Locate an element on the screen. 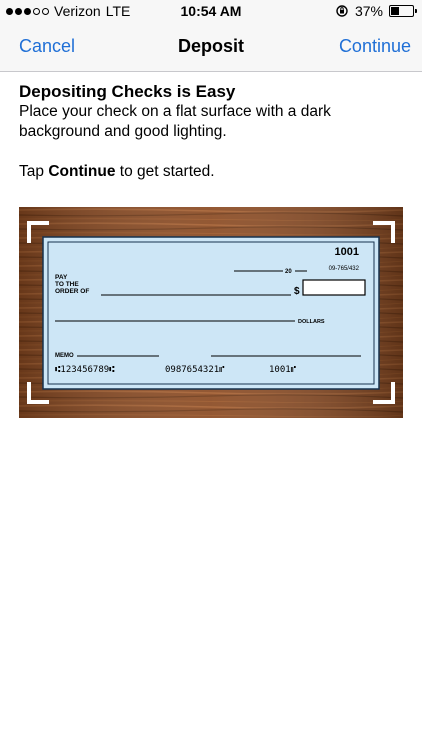 The height and width of the screenshot is (750, 422). micr-account: 0987654321⑈ is located at coordinates (195, 370).